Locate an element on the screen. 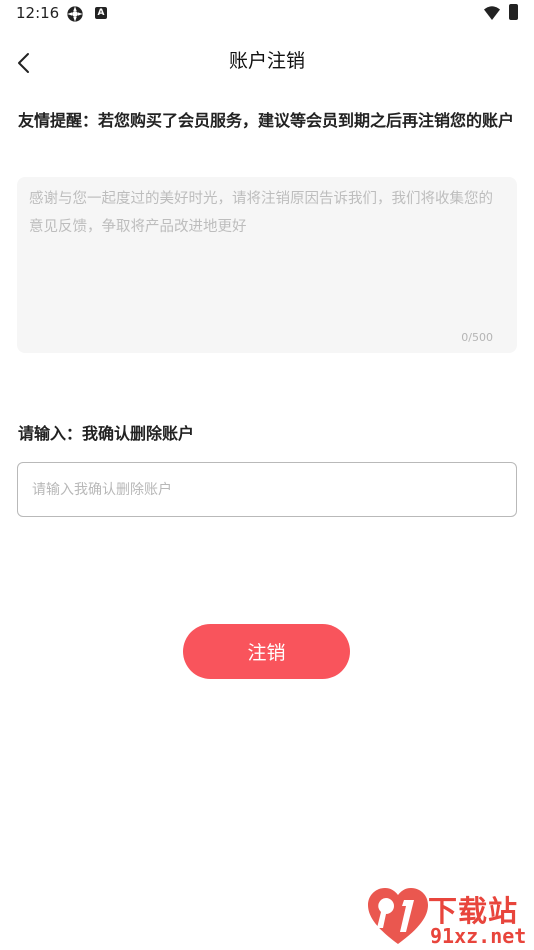 The height and width of the screenshot is (950, 534). confirm-input is located at coordinates (267, 489).